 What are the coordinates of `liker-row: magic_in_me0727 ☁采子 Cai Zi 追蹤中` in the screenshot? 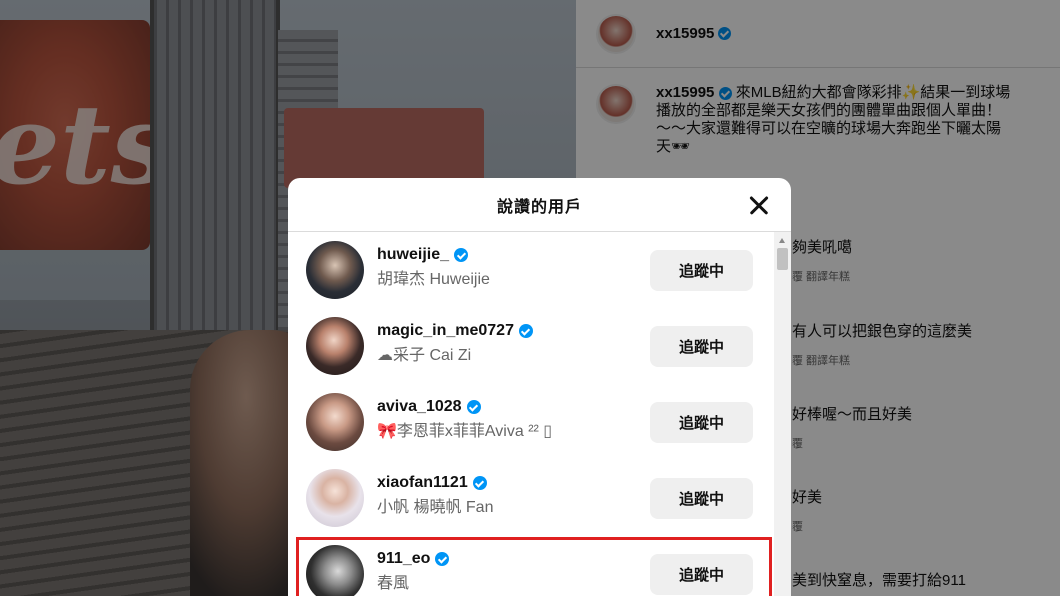 It's located at (531, 346).